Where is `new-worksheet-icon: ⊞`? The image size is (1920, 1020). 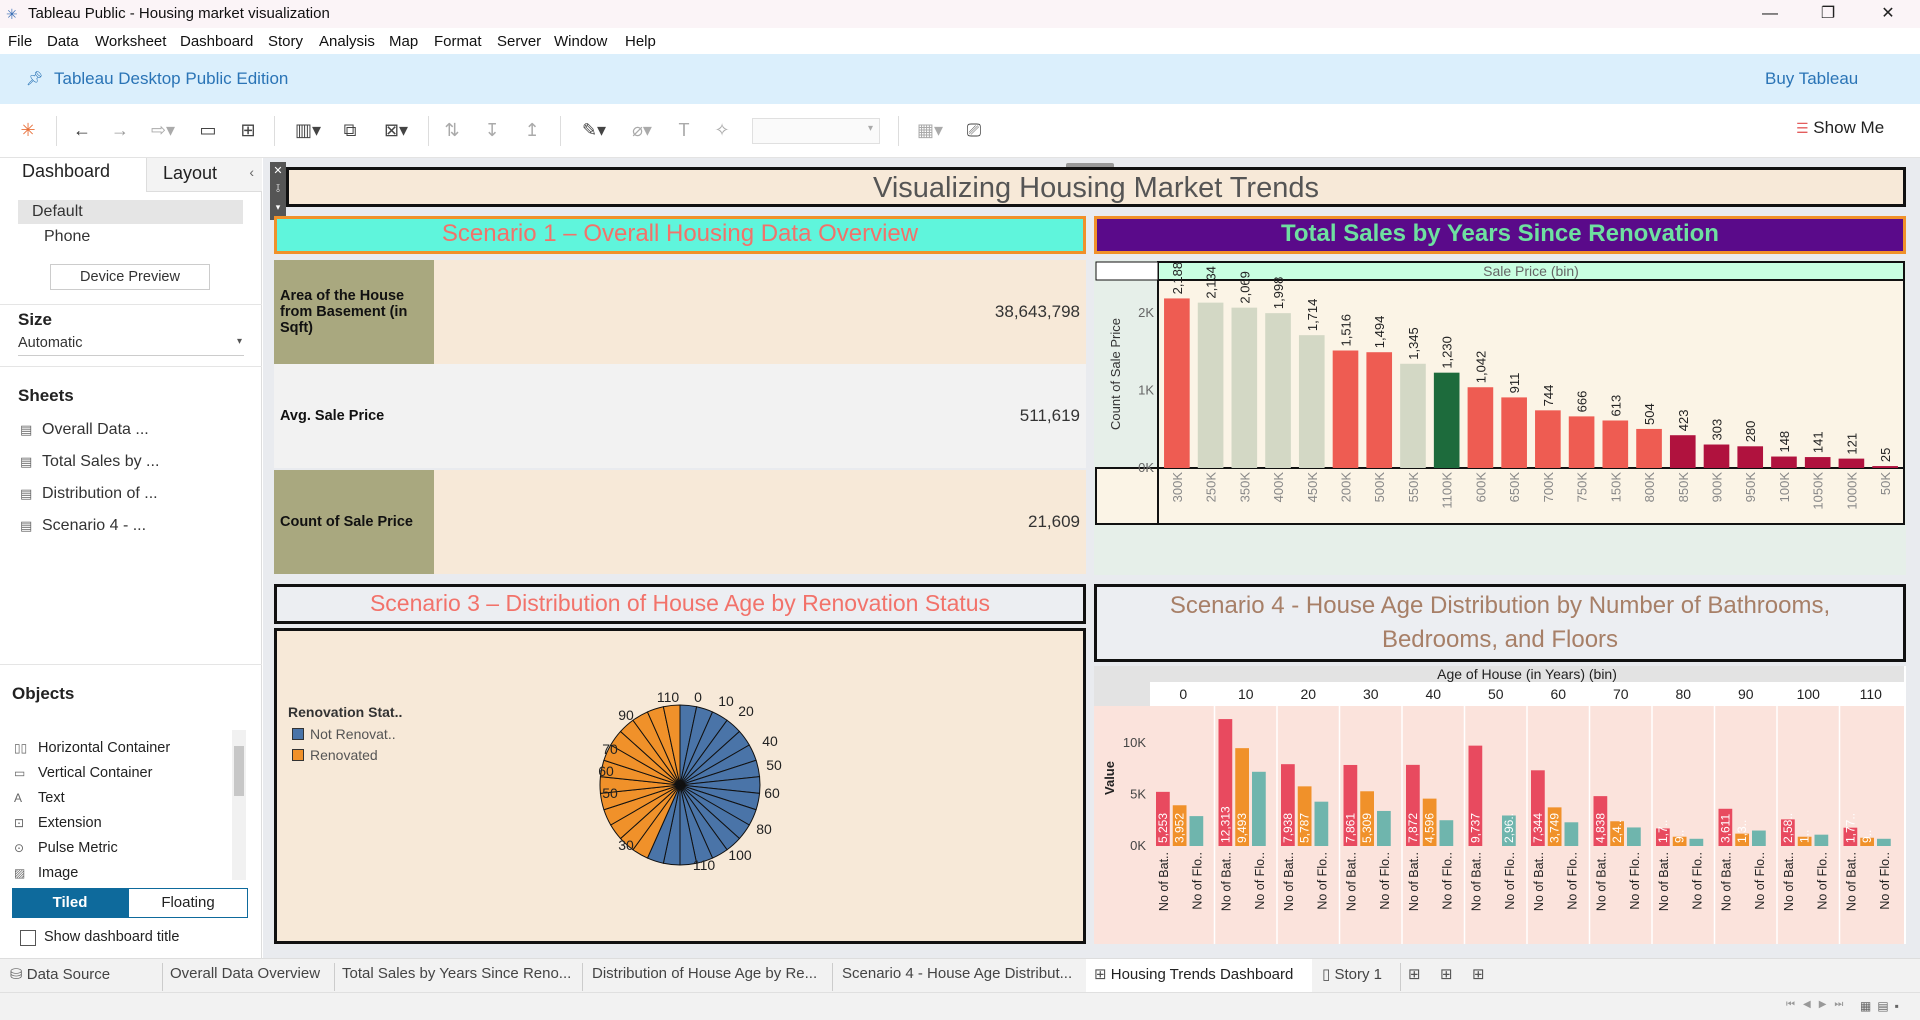
new-worksheet-icon: ⊞ is located at coordinates (1414, 974).